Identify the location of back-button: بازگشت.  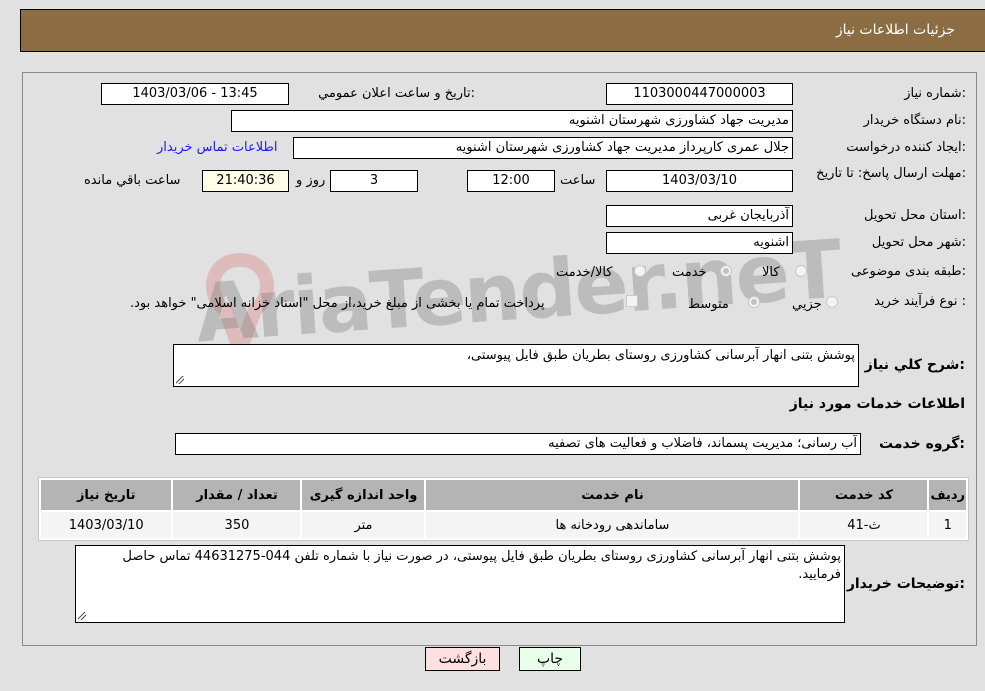
(462, 659).